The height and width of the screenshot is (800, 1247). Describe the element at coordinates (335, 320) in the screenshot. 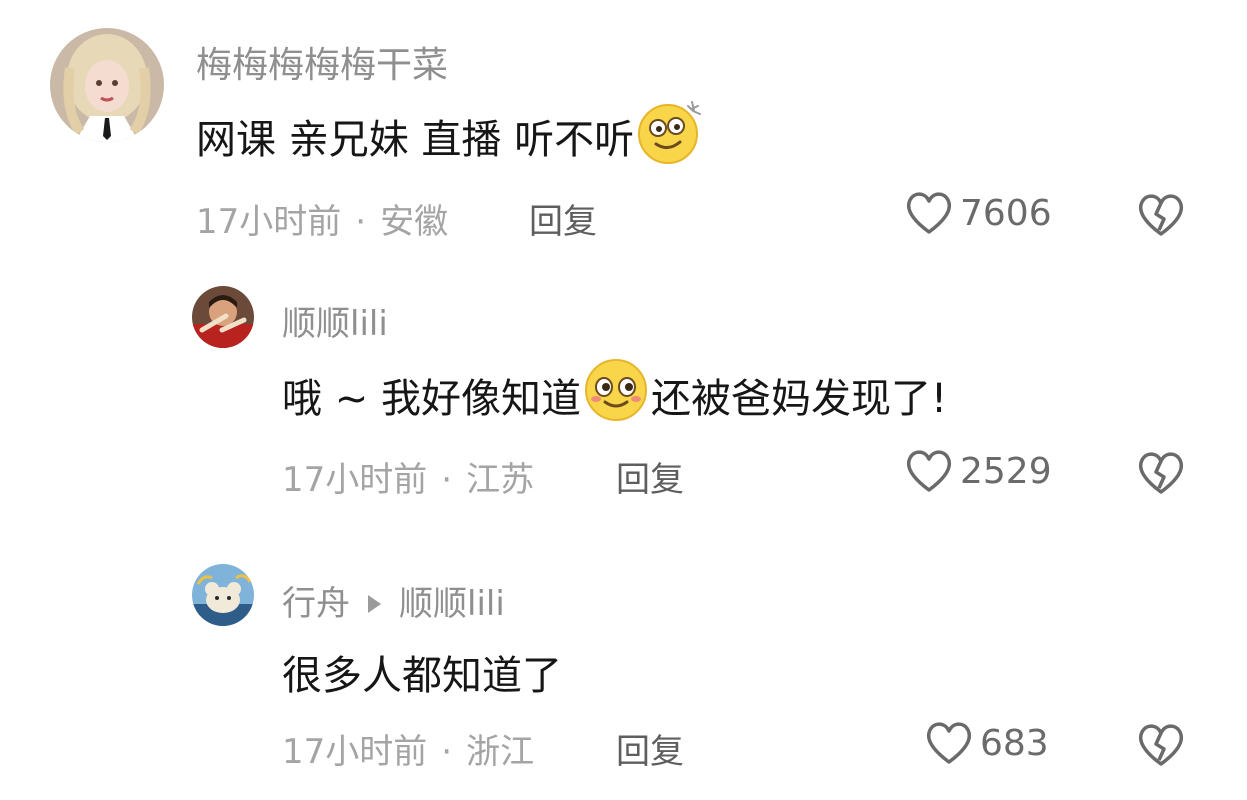

I see `comment-username: 顺顺lili` at that location.